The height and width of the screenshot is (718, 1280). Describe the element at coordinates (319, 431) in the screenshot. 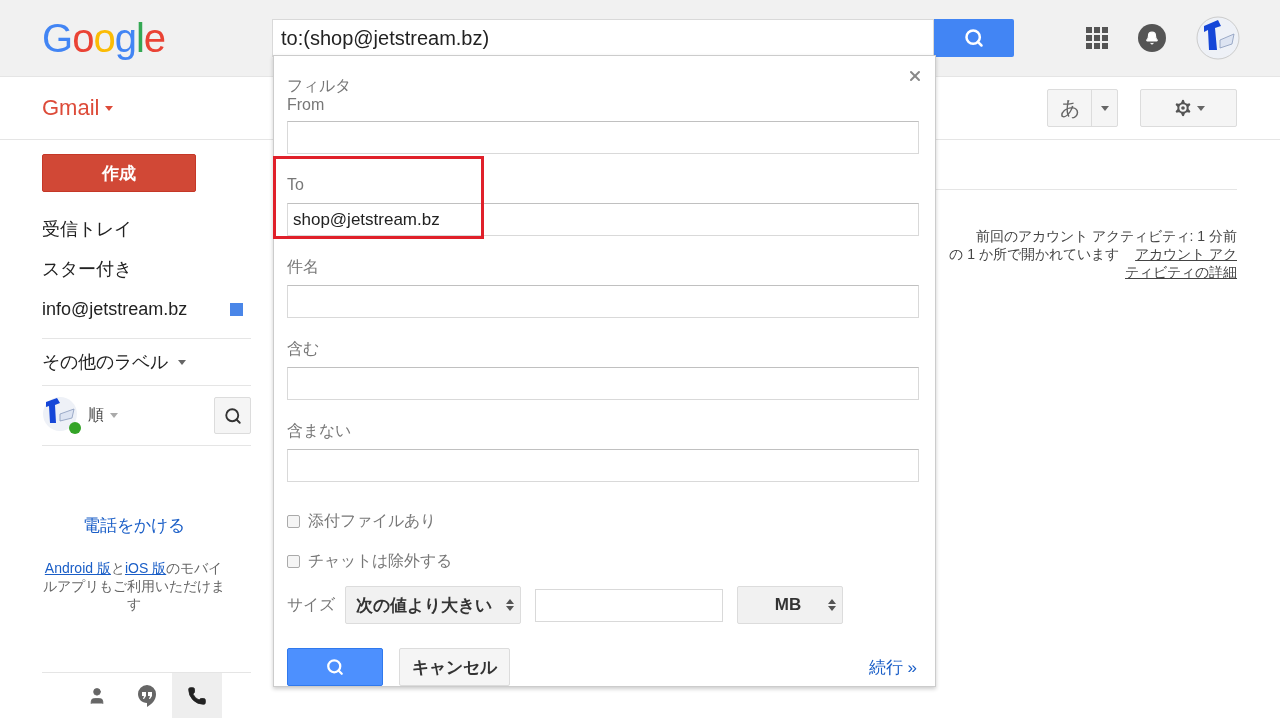

I see `field-label: 含まない` at that location.